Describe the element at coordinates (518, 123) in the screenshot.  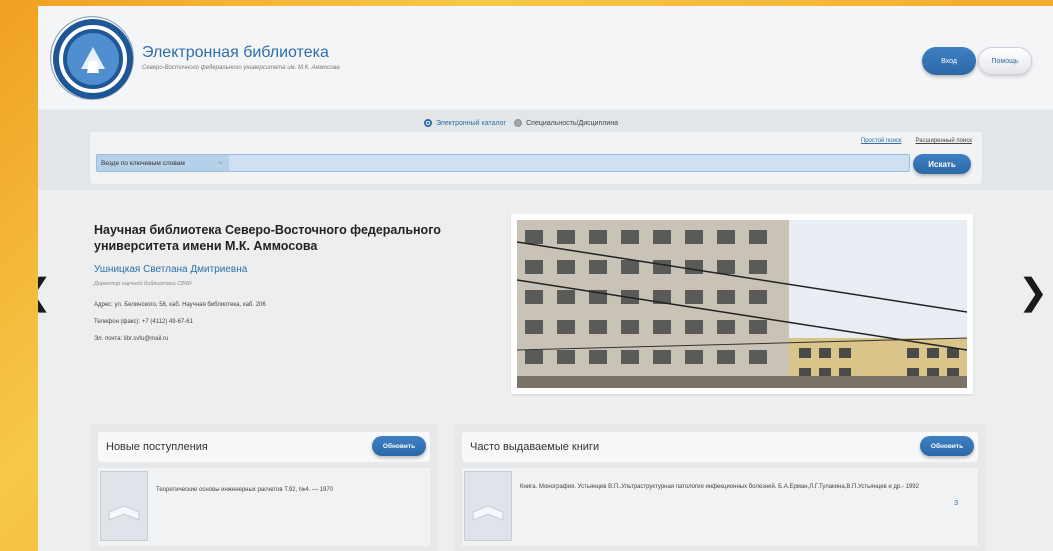
I see `radio-unselected-icon` at that location.